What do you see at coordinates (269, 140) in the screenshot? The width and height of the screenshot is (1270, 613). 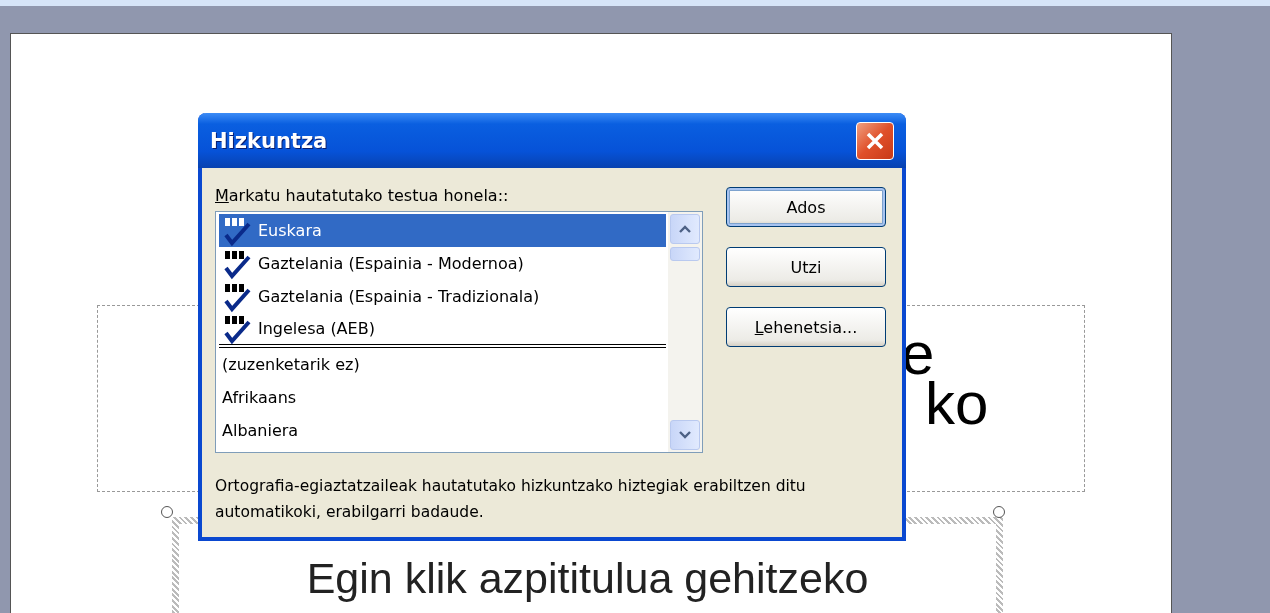 I see `window-title: Hizkuntza` at bounding box center [269, 140].